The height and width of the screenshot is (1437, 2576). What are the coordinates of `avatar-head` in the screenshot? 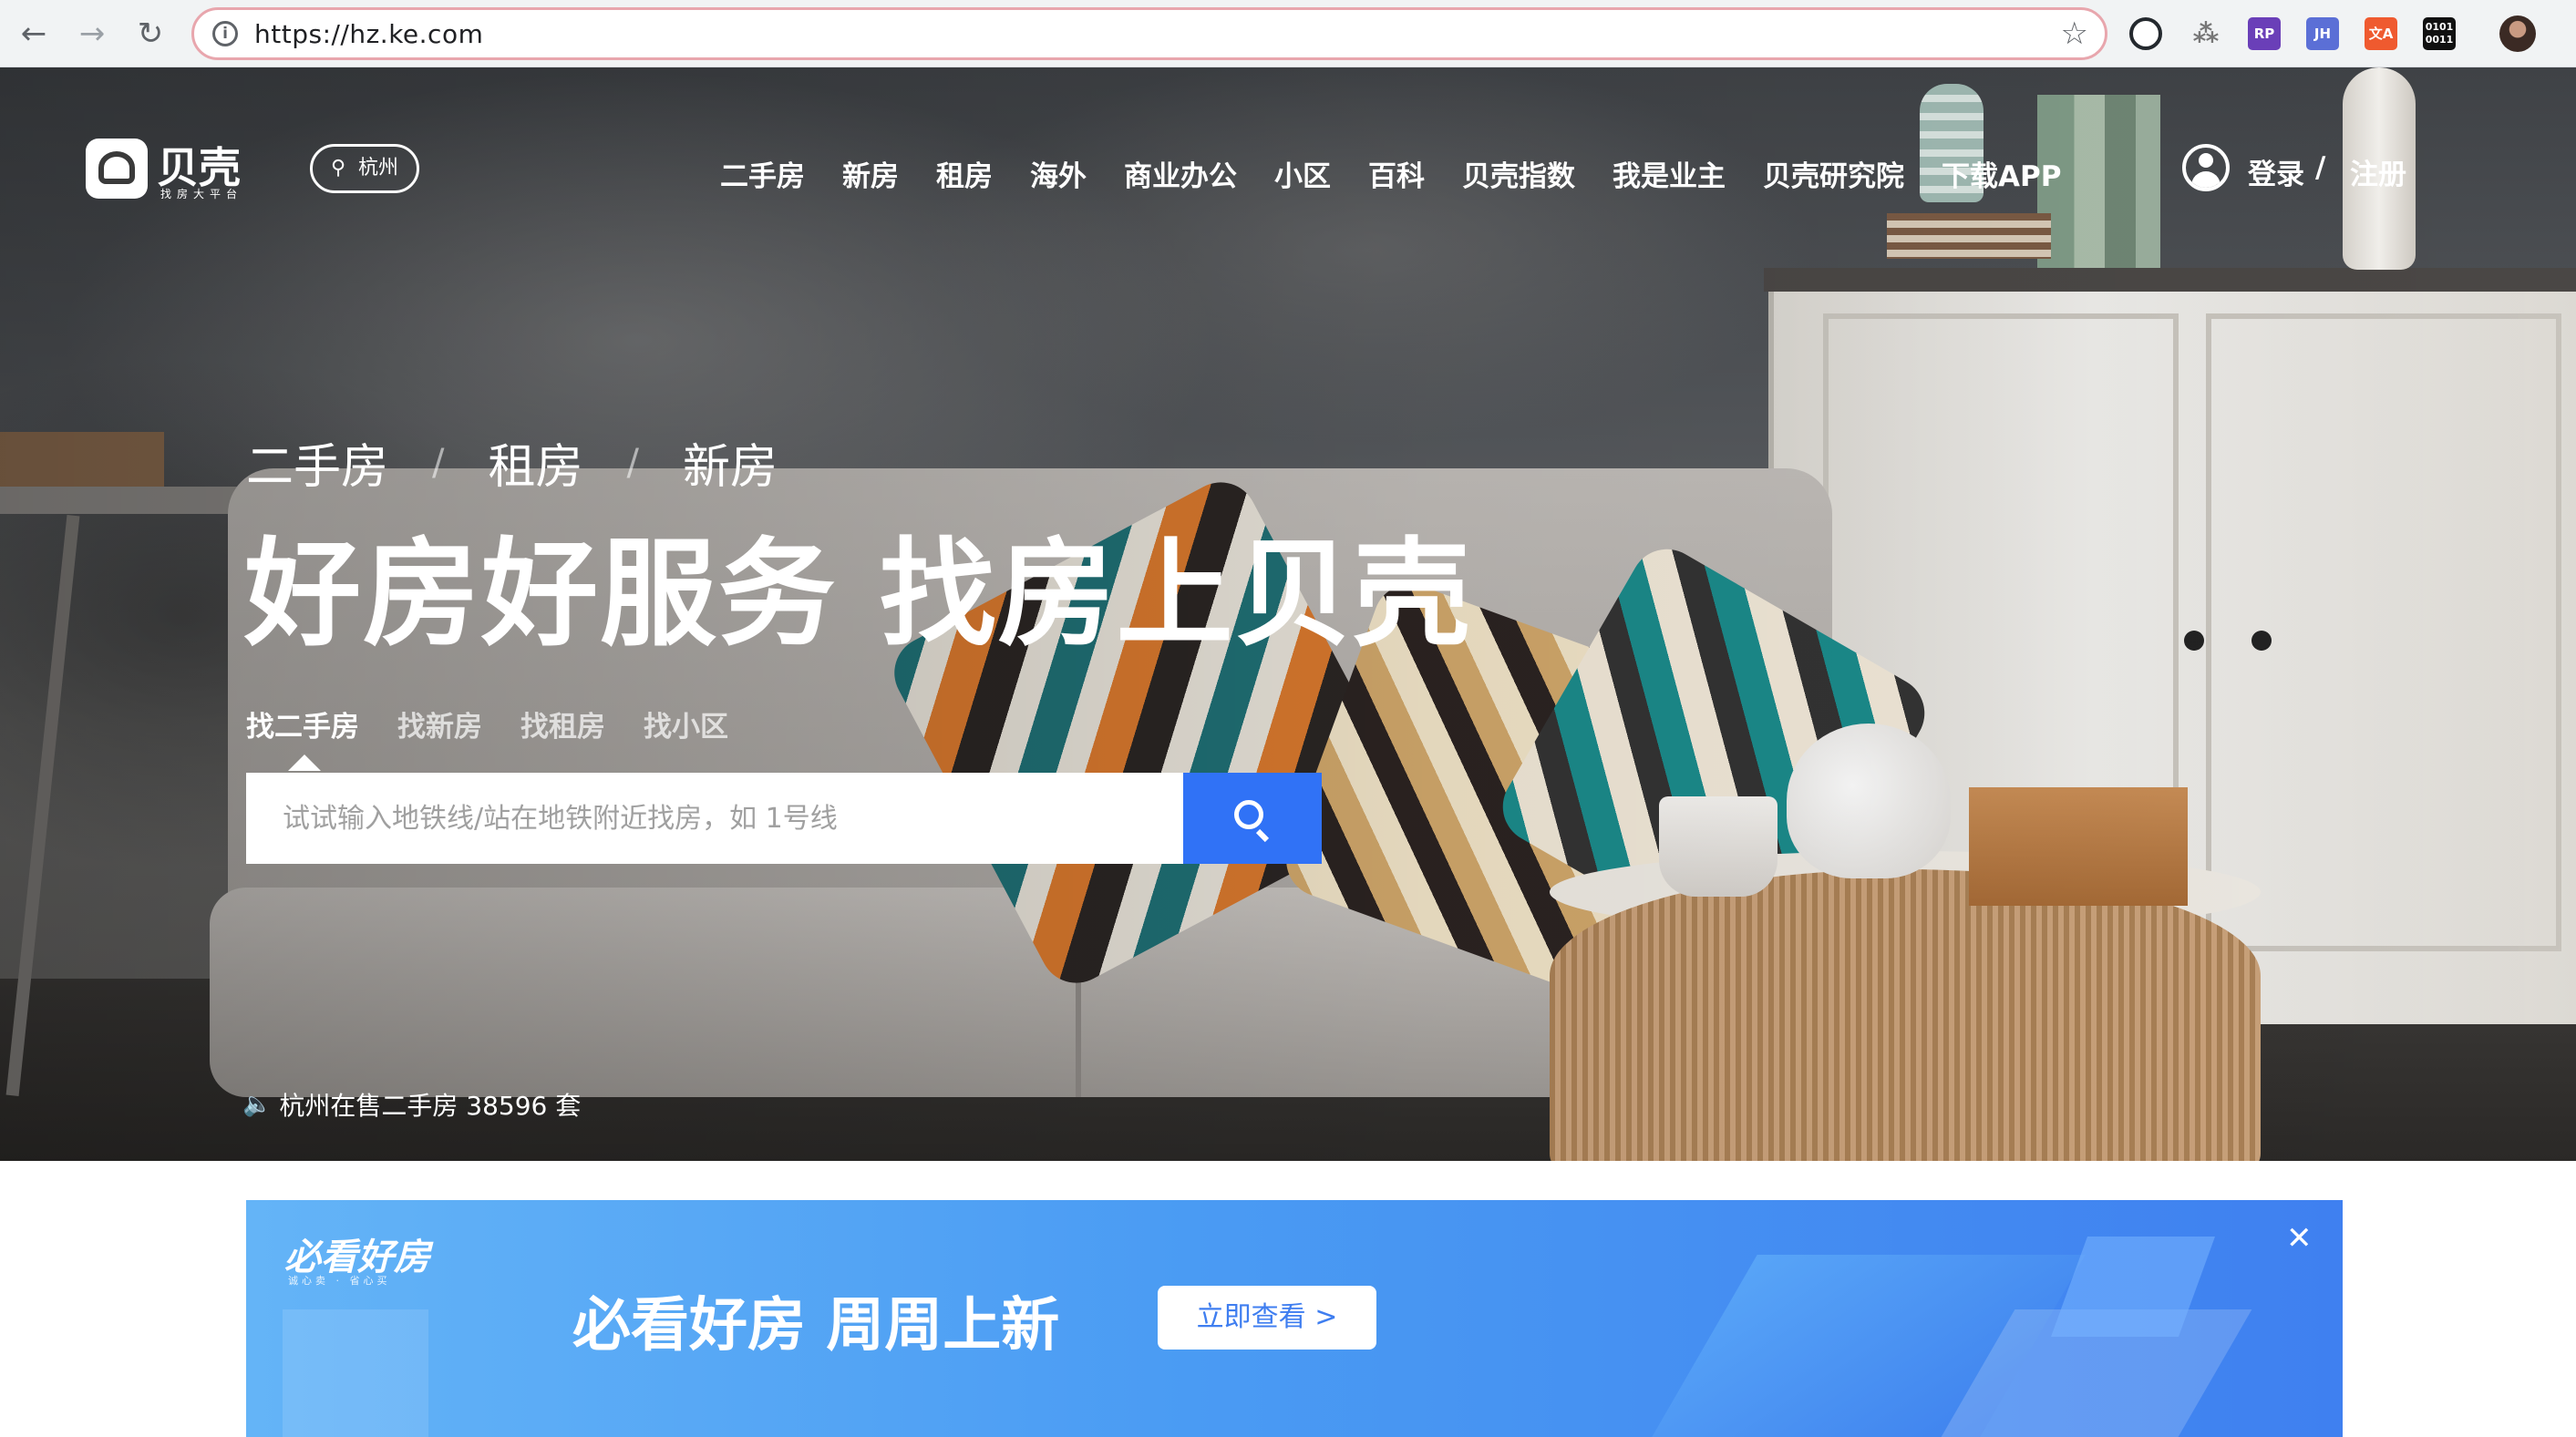 It's located at (2206, 160).